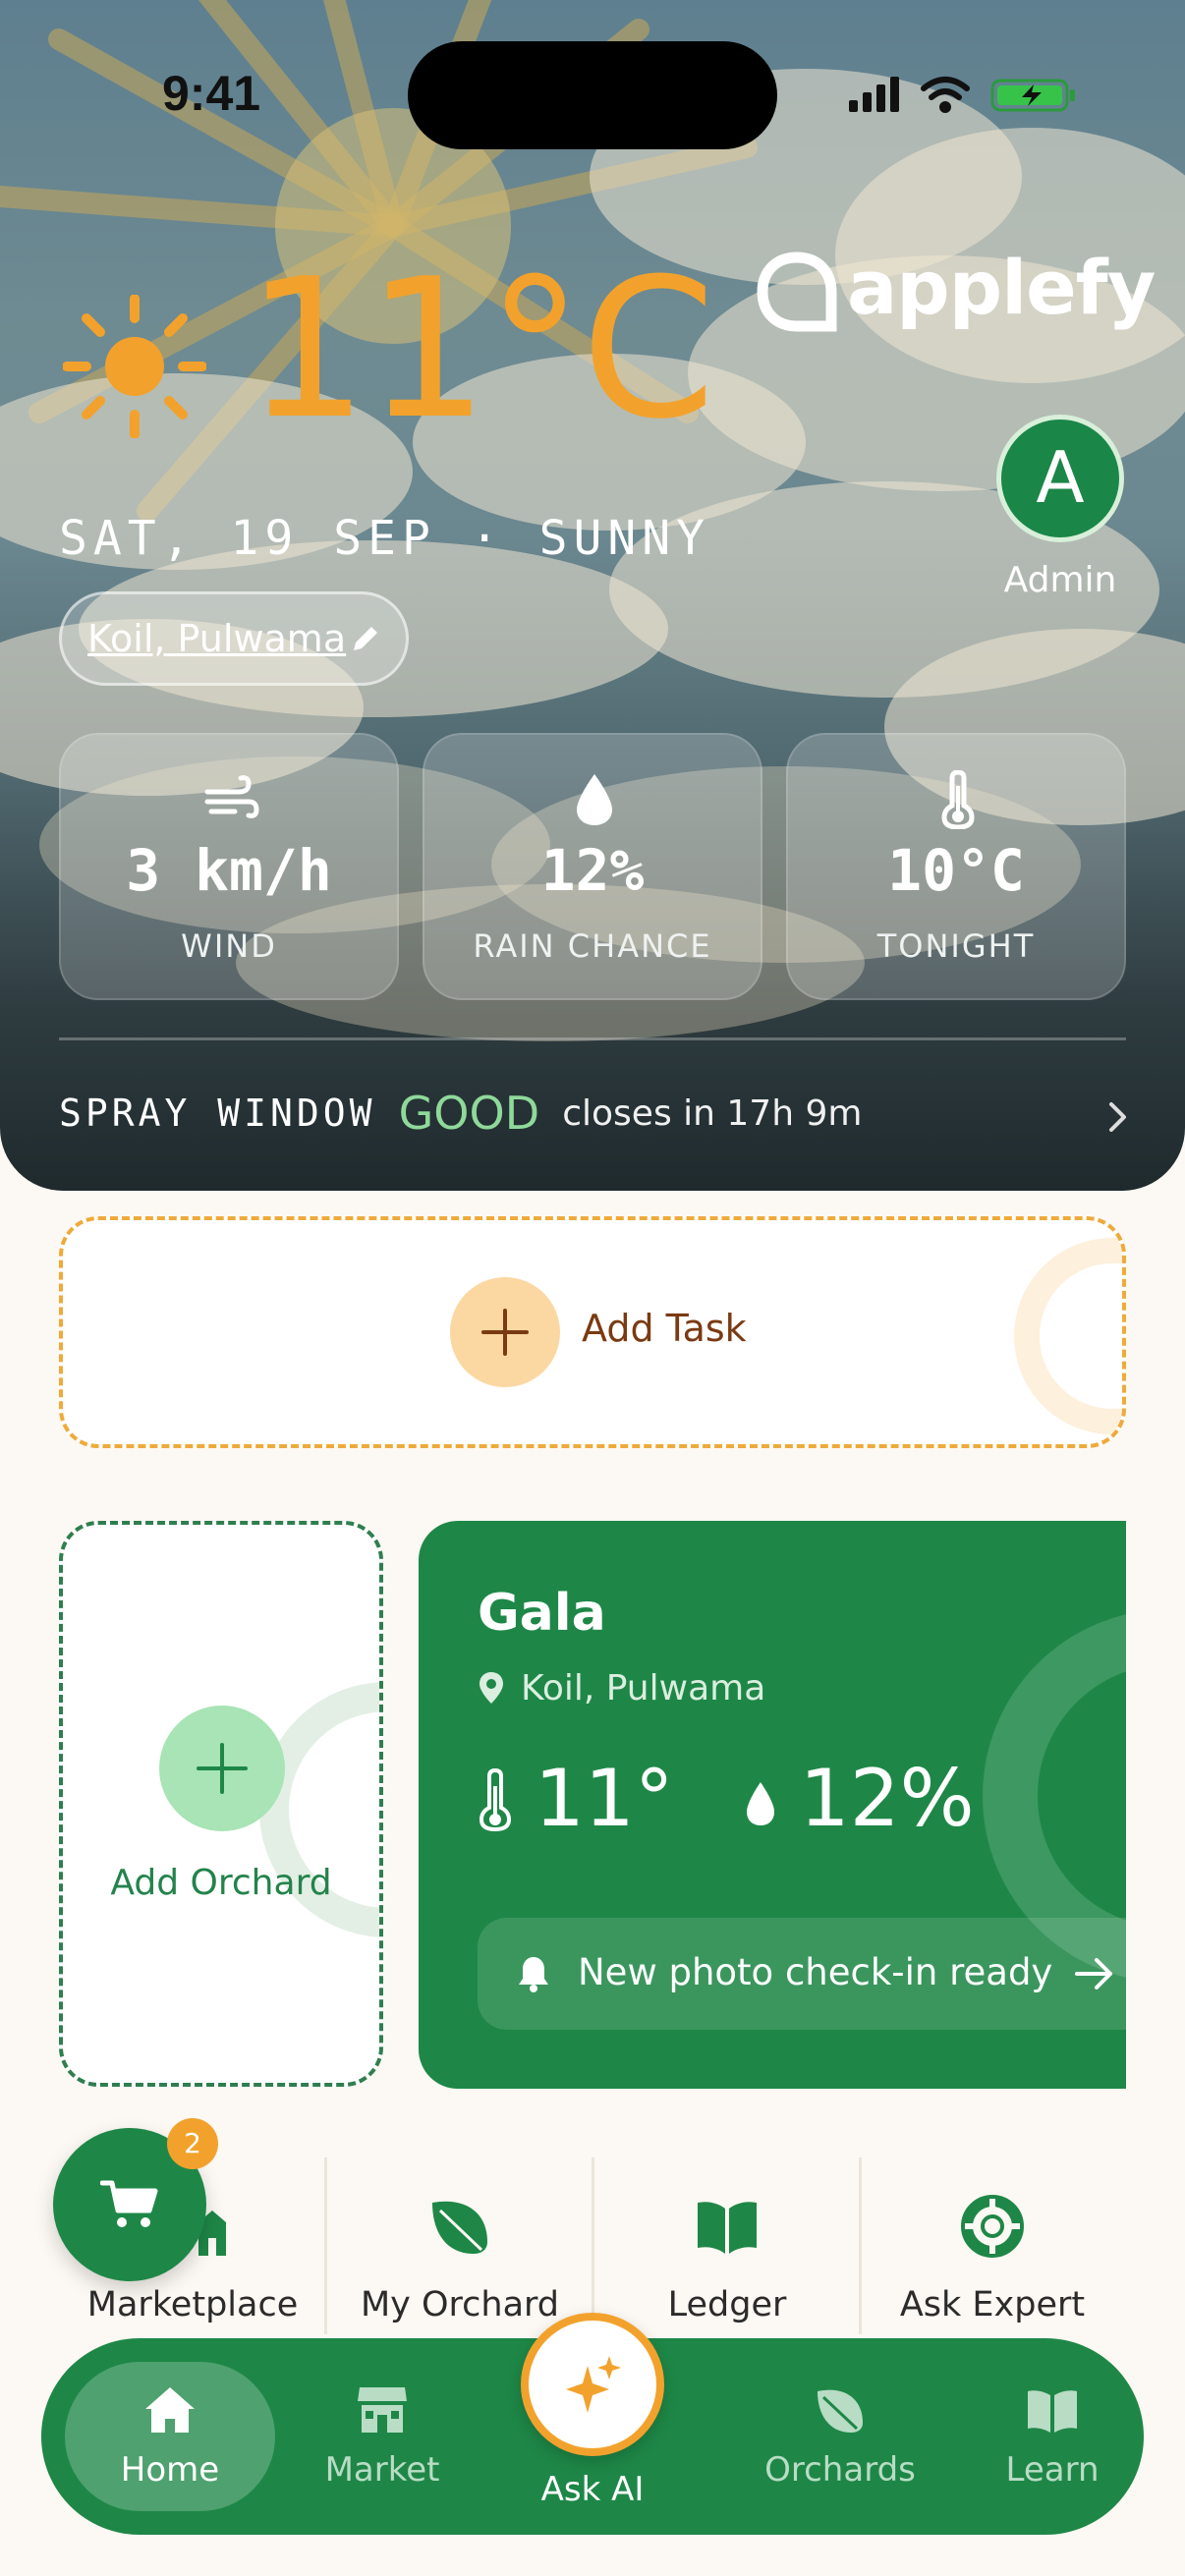 The image size is (1185, 2576). What do you see at coordinates (366, 638) in the screenshot?
I see `pencil-icon` at bounding box center [366, 638].